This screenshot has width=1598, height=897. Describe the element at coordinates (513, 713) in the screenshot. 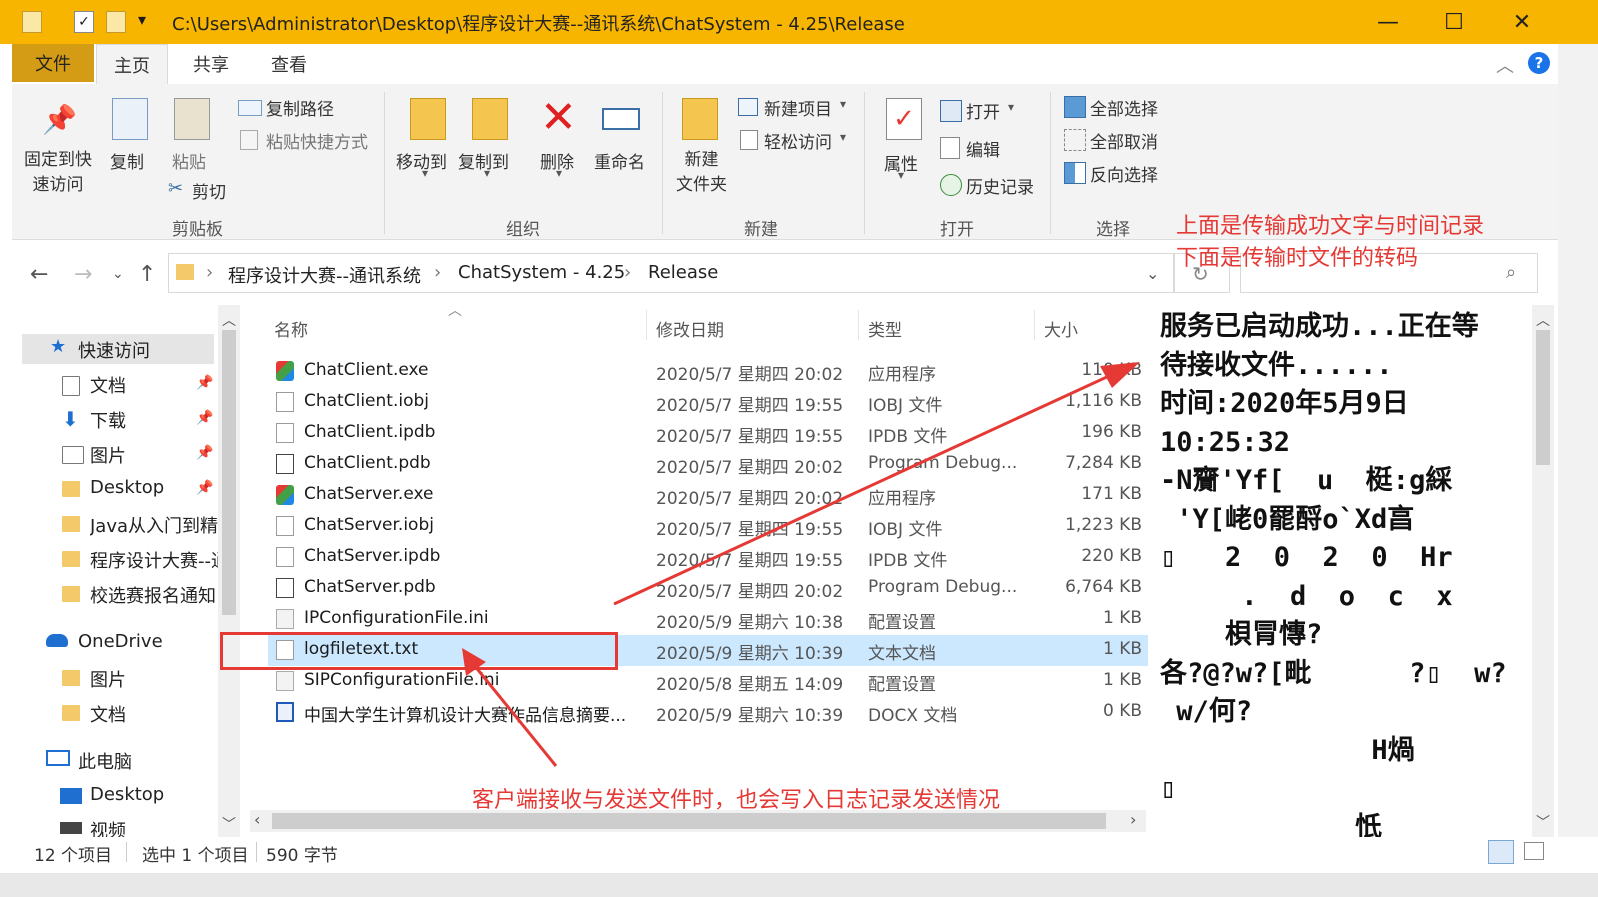

I see `annotation-arrow-to-log` at that location.